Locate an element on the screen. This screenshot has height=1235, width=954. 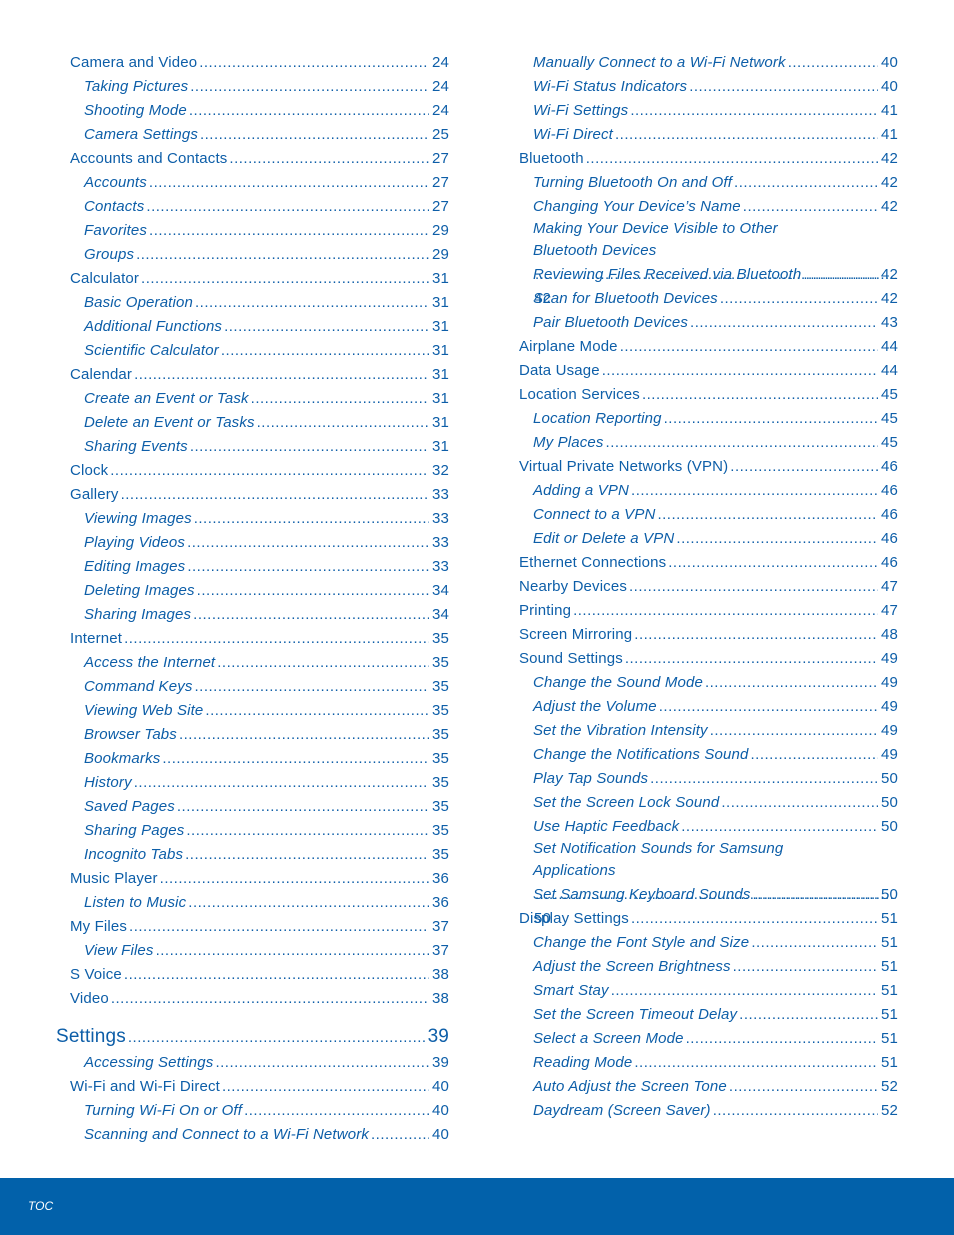
toc-entry-set-the-screen-timeout-delay: Set the Screen Timeout Delay 51 is located at coordinates (708, 1015).